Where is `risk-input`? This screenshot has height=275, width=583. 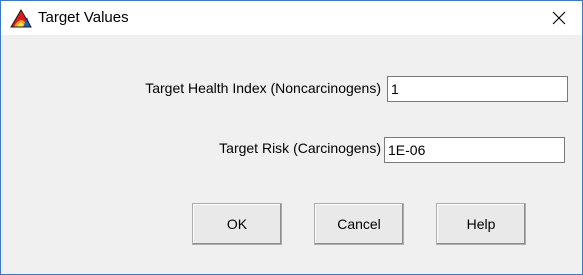 risk-input is located at coordinates (474, 150).